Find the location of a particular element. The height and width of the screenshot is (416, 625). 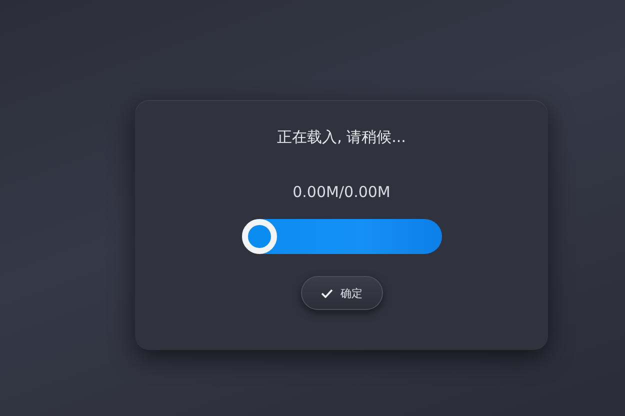

download-size: 0.00M/0.00M is located at coordinates (341, 192).